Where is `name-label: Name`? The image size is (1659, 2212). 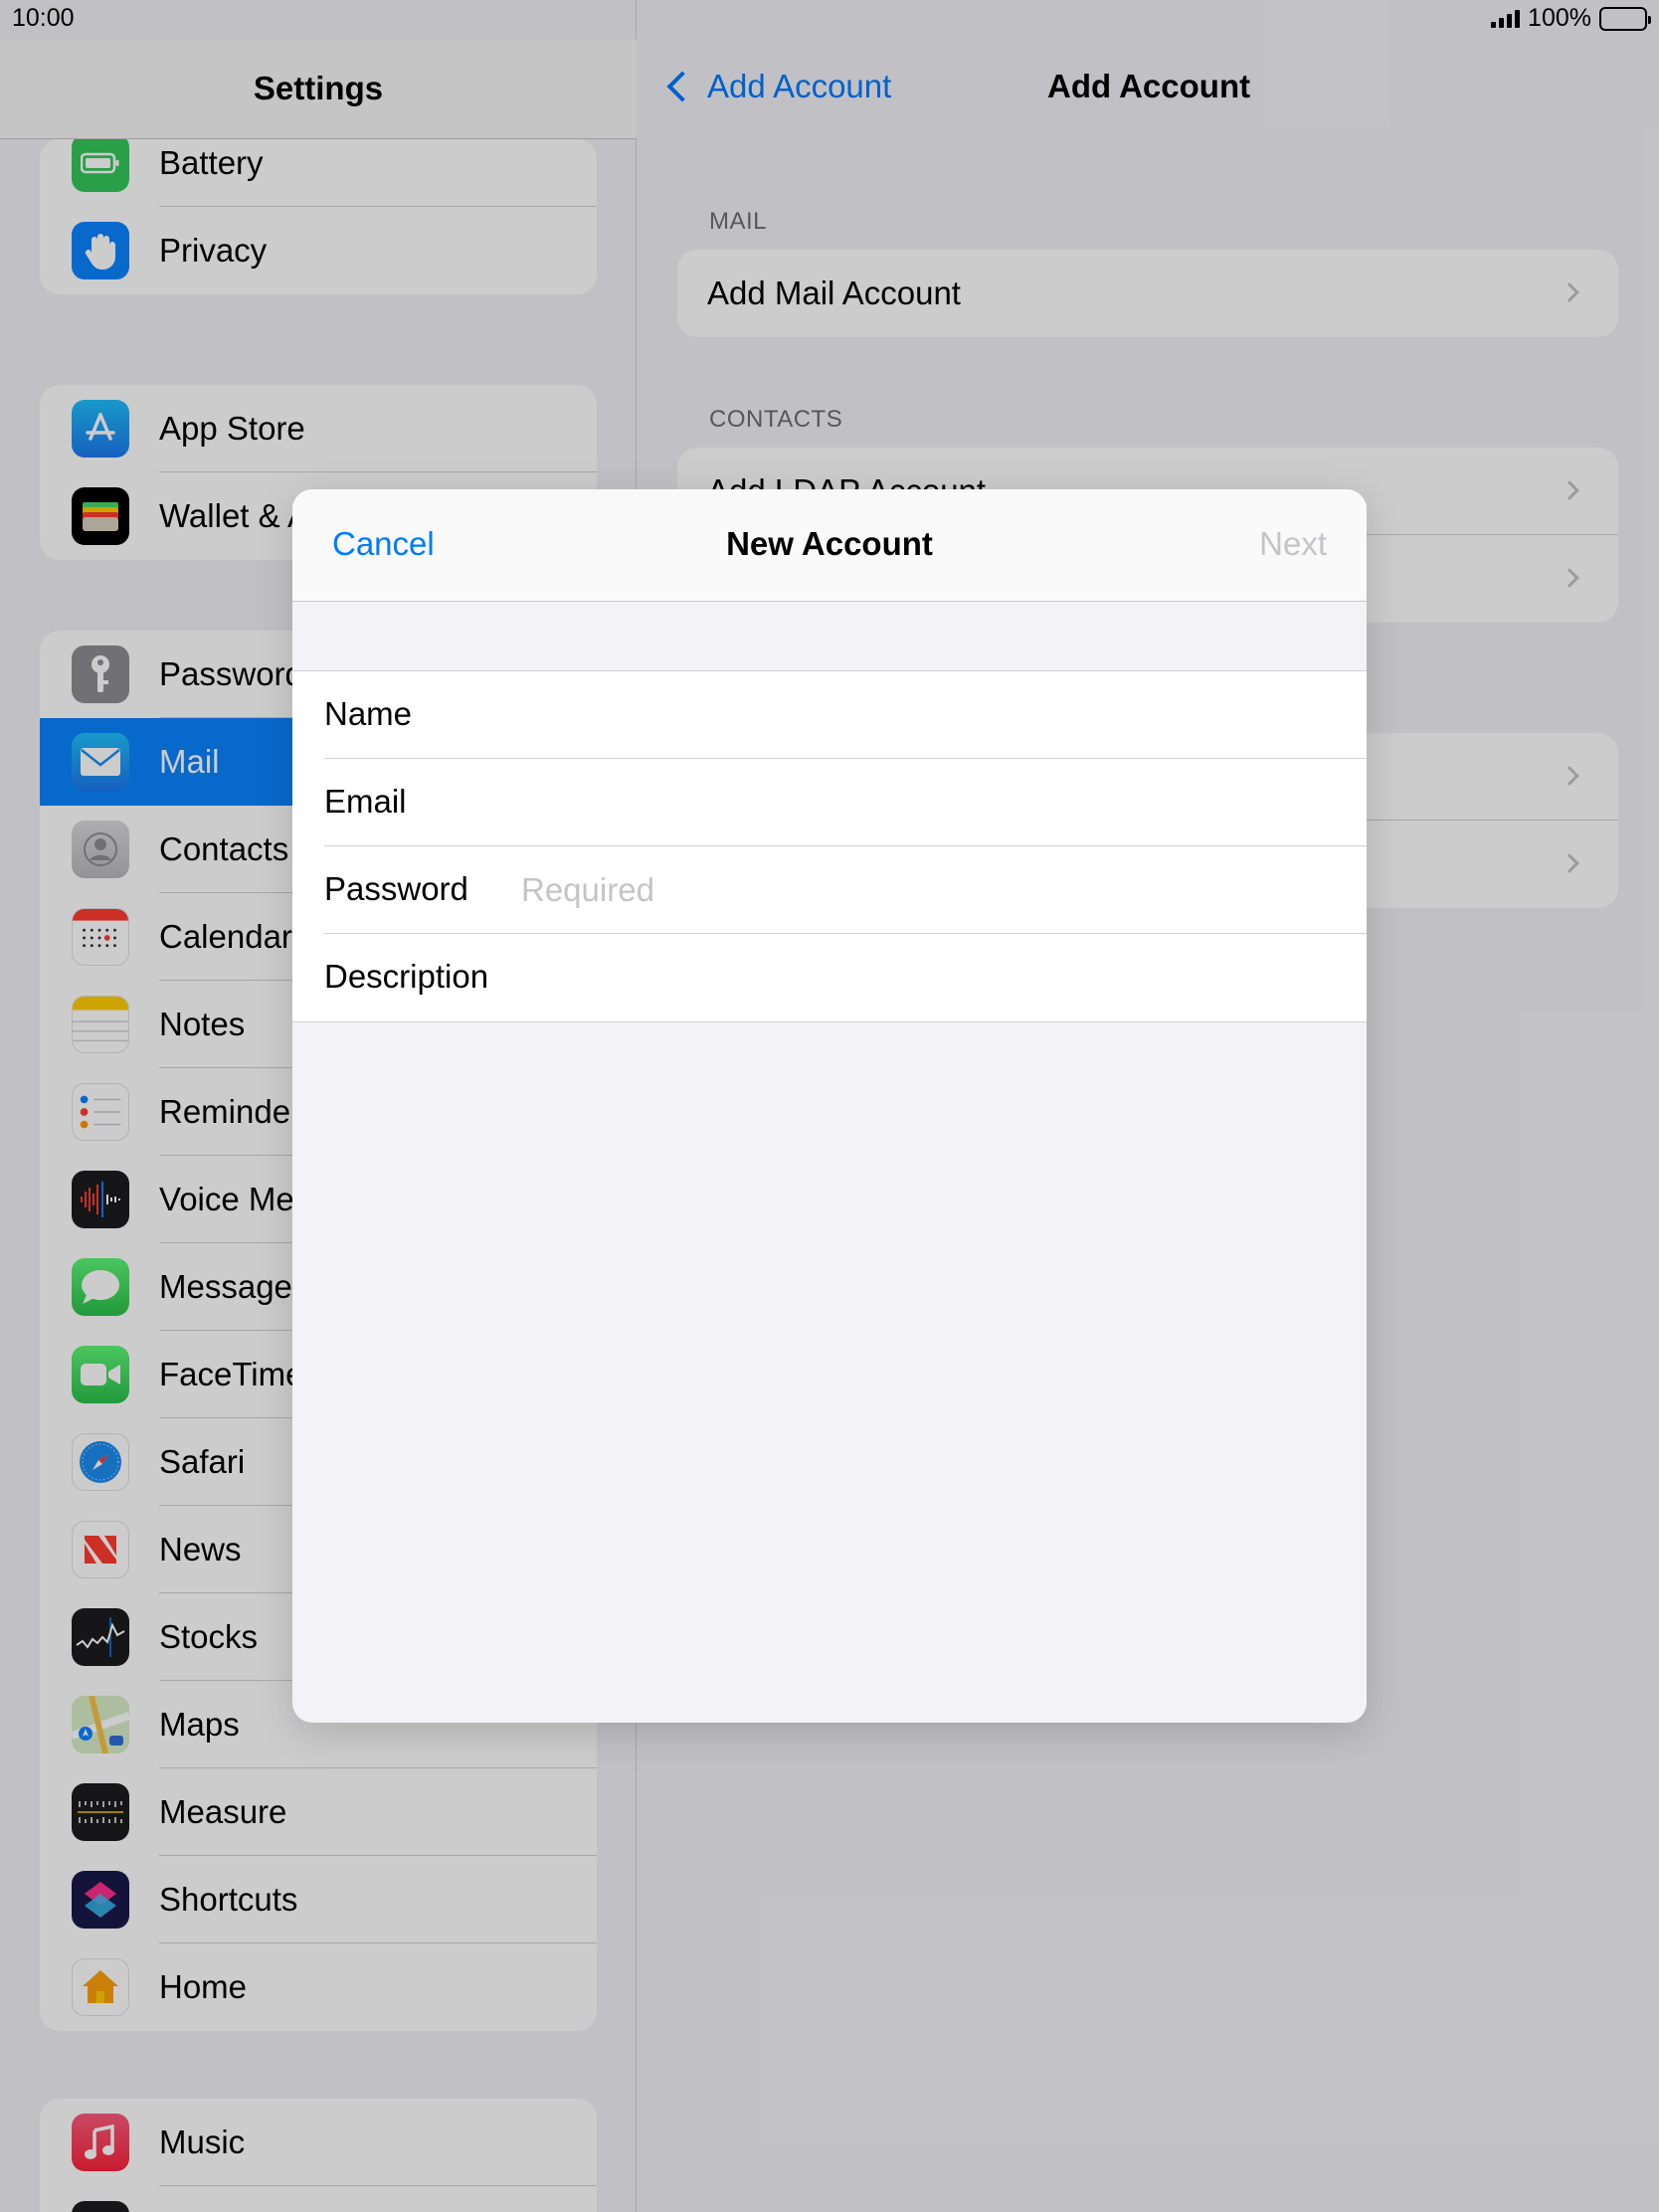 name-label: Name is located at coordinates (368, 713).